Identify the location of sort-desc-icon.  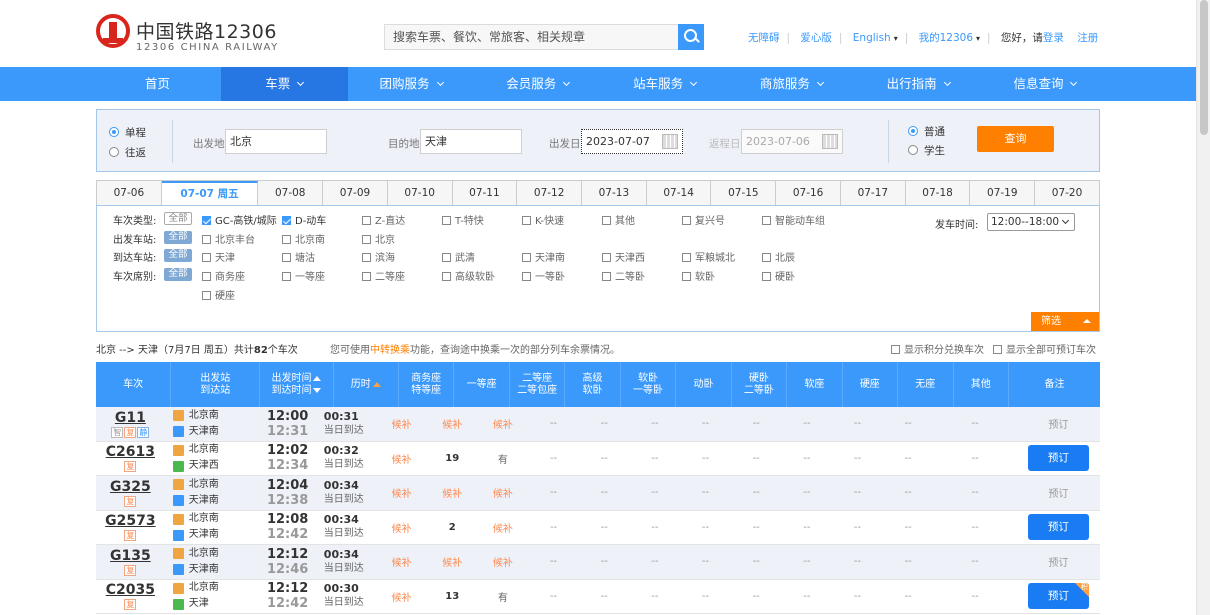
(317, 390).